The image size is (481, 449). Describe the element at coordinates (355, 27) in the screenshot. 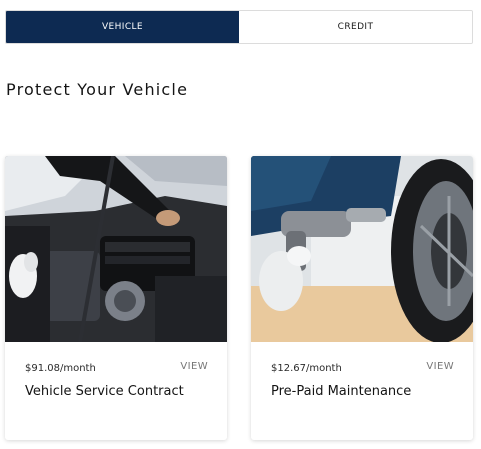

I see `tab-credit: CREDIT` at that location.